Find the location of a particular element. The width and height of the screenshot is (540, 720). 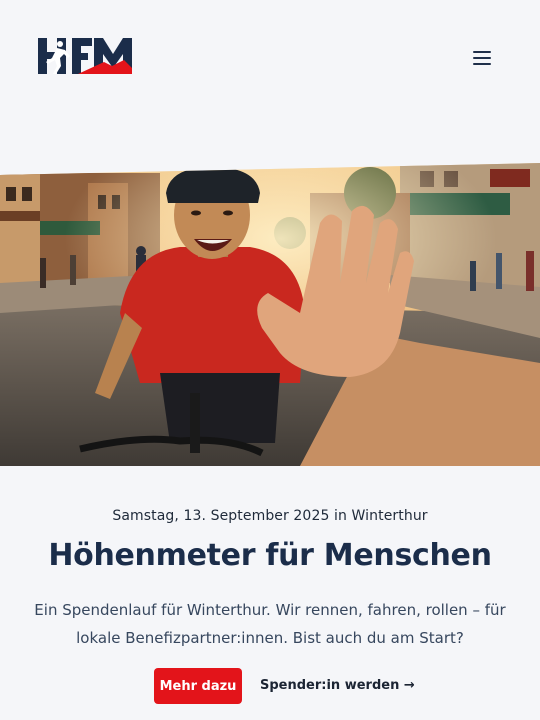

hamburger-menu-button is located at coordinates (482, 58).